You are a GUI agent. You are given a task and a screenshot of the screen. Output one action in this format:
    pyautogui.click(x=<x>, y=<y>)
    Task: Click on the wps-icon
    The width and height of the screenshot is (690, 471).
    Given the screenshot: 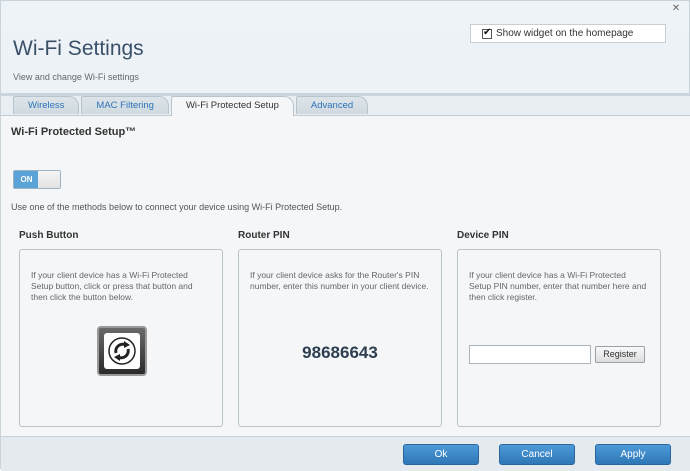 What is the action you would take?
    pyautogui.click(x=122, y=351)
    